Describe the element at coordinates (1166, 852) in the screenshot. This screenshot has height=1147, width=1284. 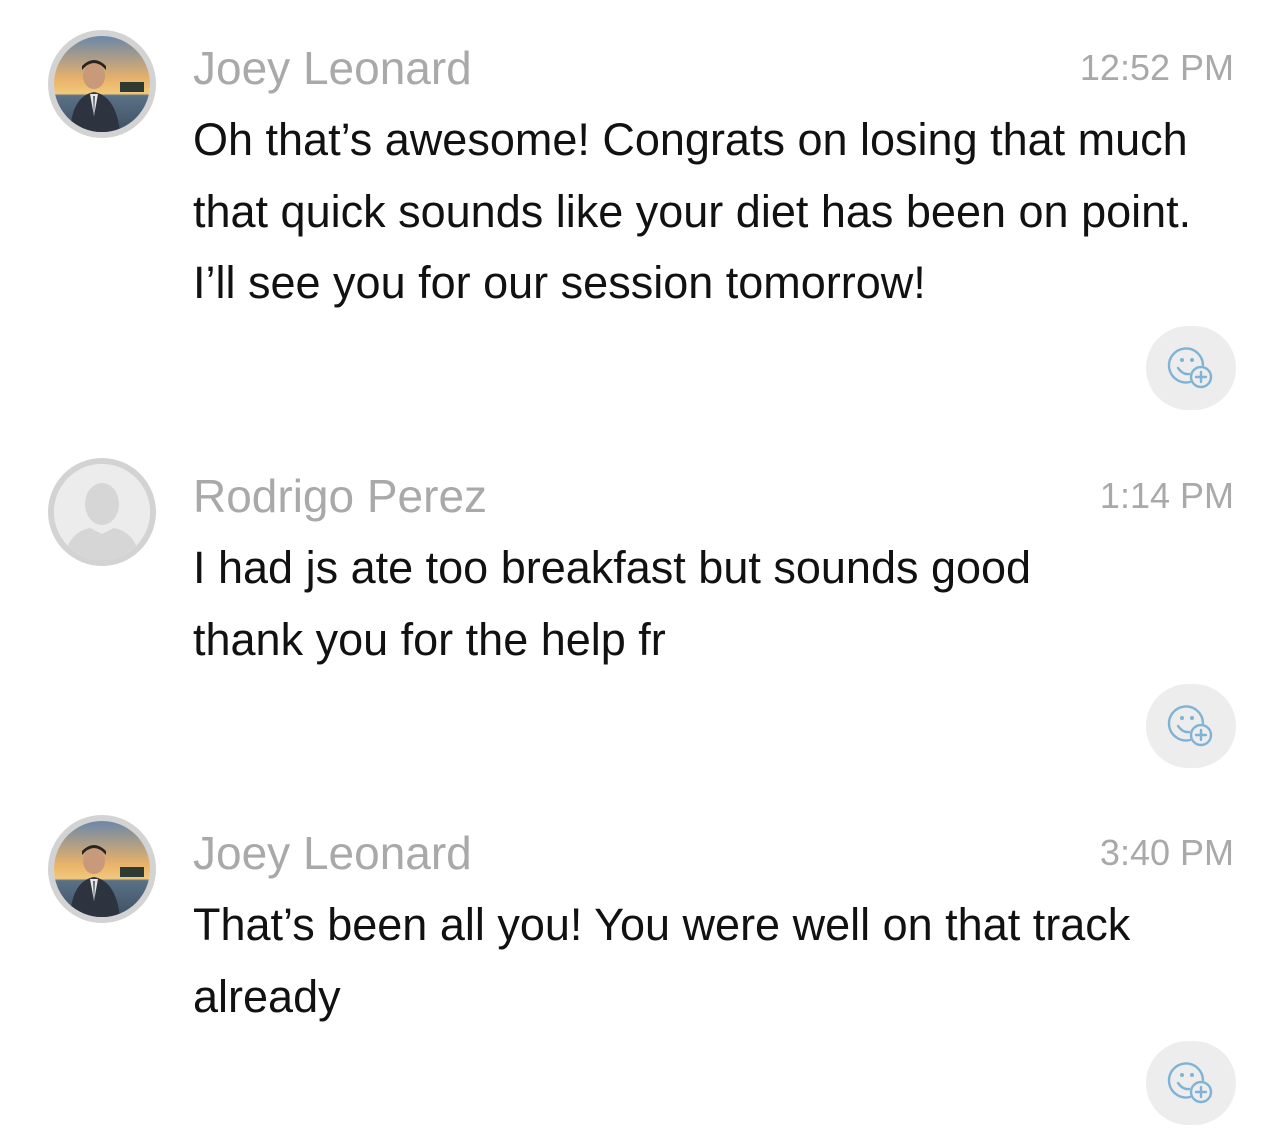
I see `message-timestamp: 3:40 PM` at that location.